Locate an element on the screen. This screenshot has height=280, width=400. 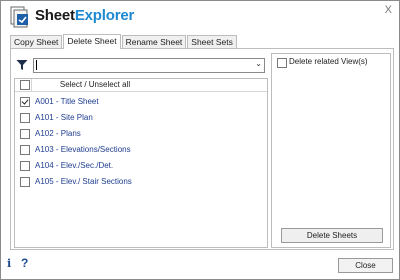
tab-rename-sheet: Rename Sheet is located at coordinates (154, 42).